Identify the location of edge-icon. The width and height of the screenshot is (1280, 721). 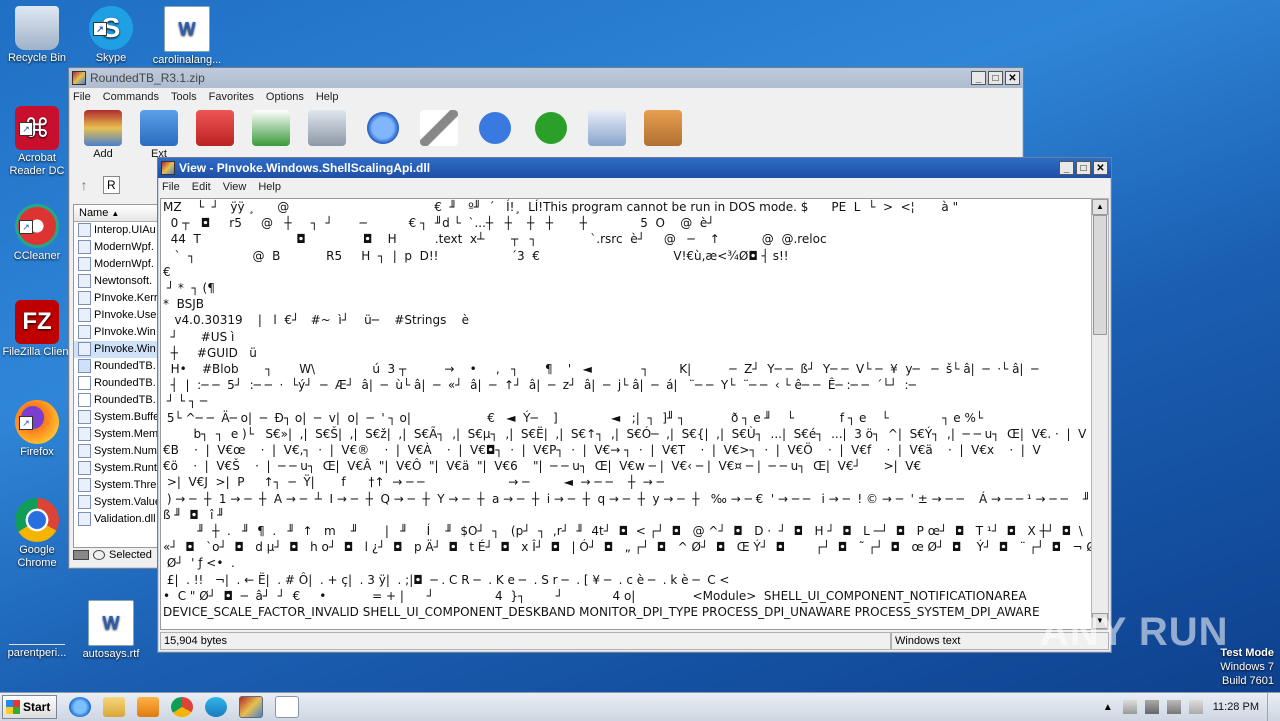
(216, 707).